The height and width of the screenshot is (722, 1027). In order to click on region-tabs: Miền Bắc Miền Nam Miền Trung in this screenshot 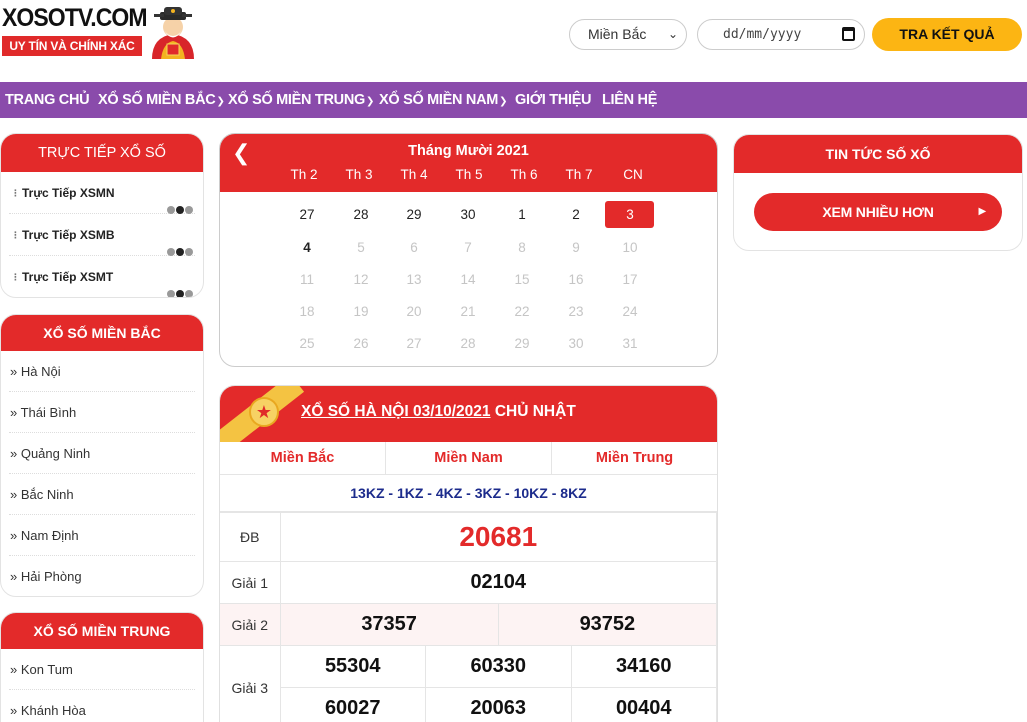, I will do `click(468, 458)`.